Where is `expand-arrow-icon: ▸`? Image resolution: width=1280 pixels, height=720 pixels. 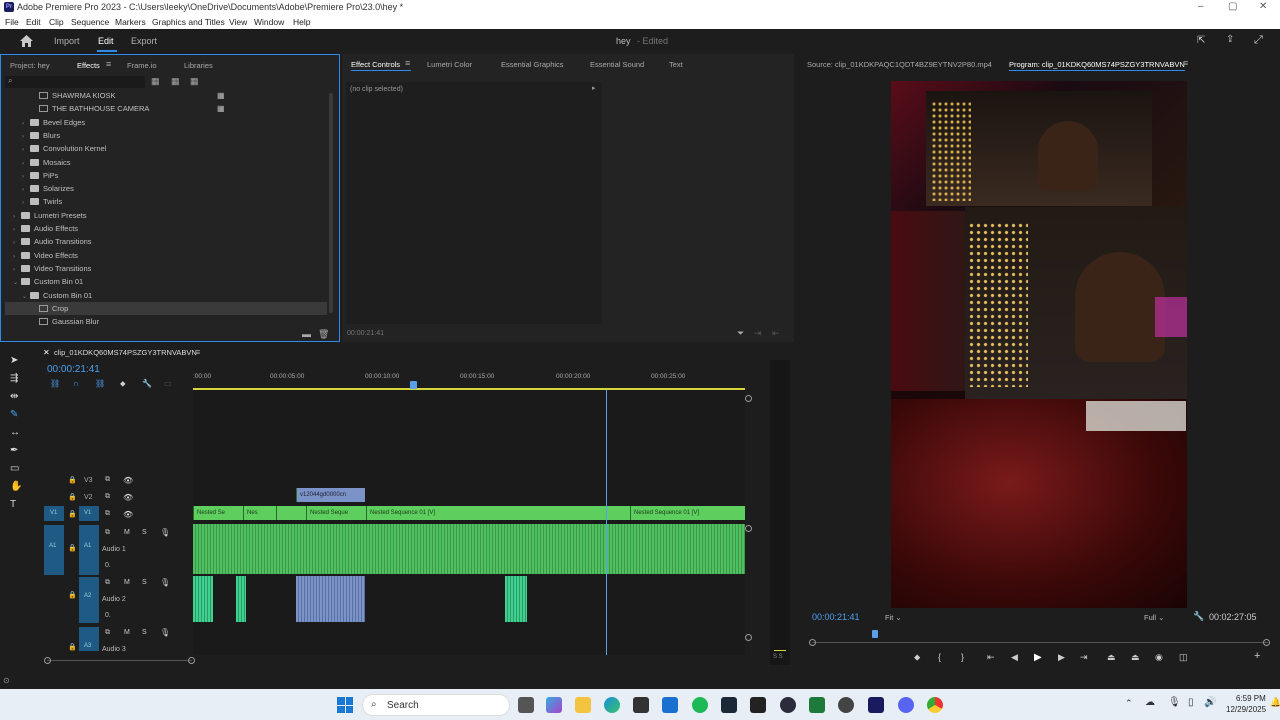 expand-arrow-icon: ▸ is located at coordinates (594, 88).